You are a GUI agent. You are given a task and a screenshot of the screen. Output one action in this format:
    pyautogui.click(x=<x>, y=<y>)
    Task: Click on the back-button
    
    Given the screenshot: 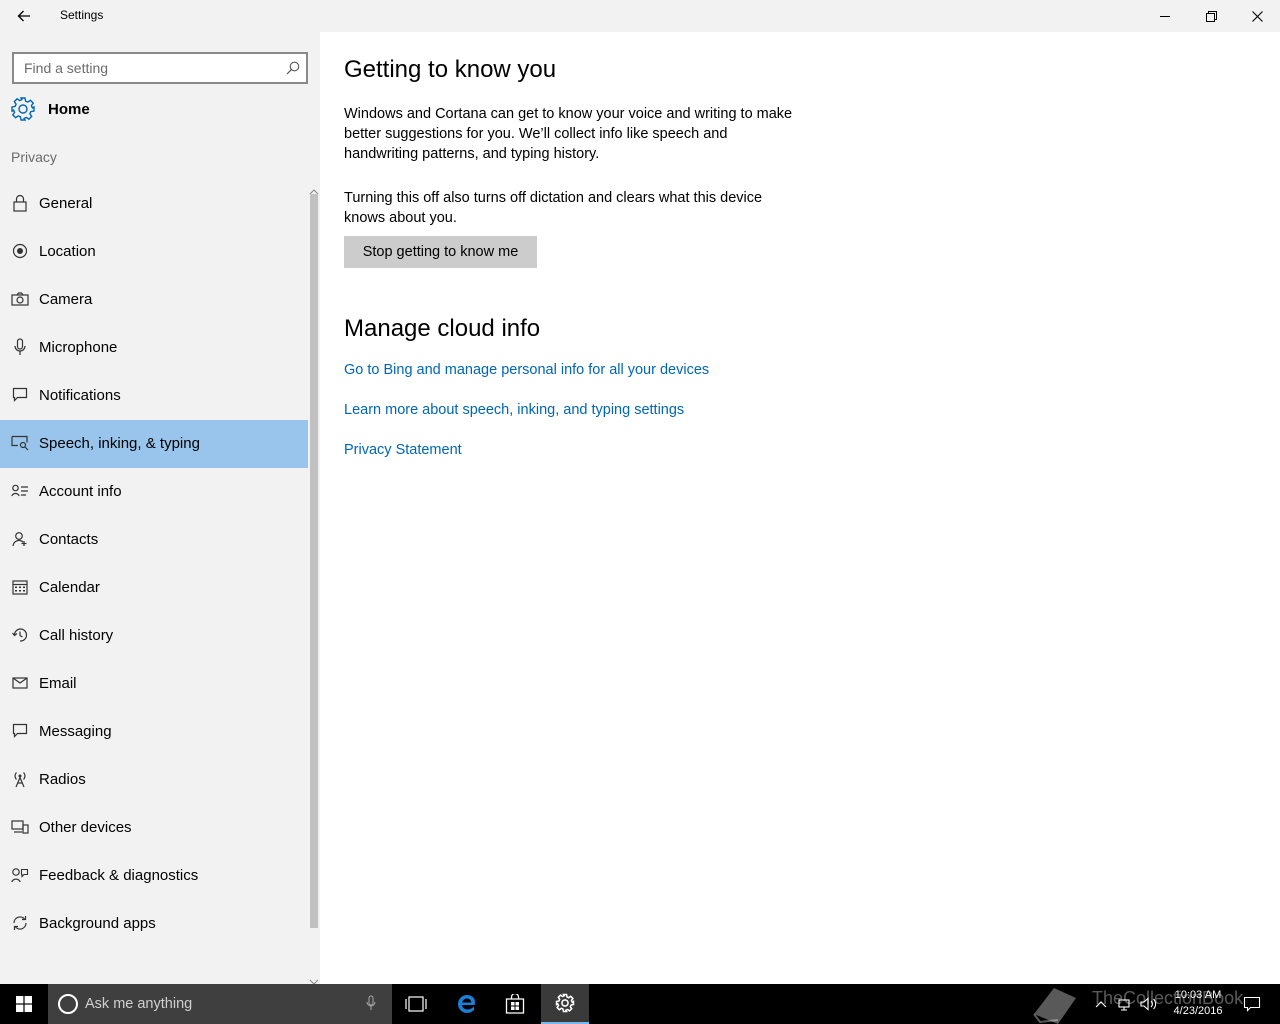 What is the action you would take?
    pyautogui.click(x=24, y=16)
    